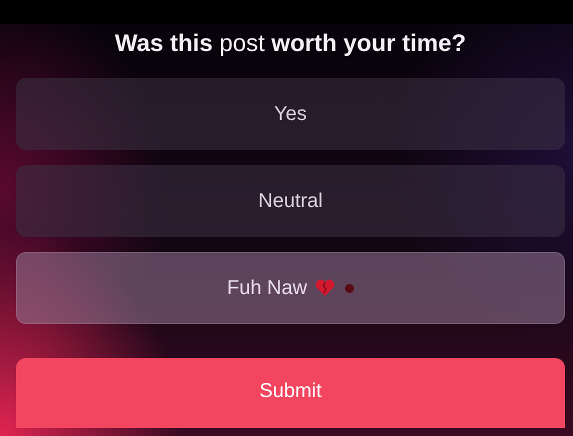  Describe the element at coordinates (325, 288) in the screenshot. I see `broken-heart-icon` at that location.